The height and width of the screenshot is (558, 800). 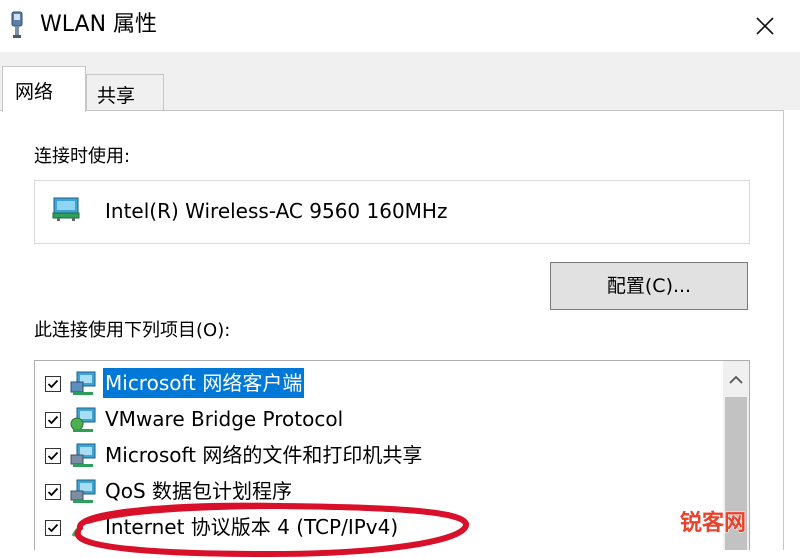 I want to click on item-label: QoS 数据包计划程序, so click(x=199, y=491).